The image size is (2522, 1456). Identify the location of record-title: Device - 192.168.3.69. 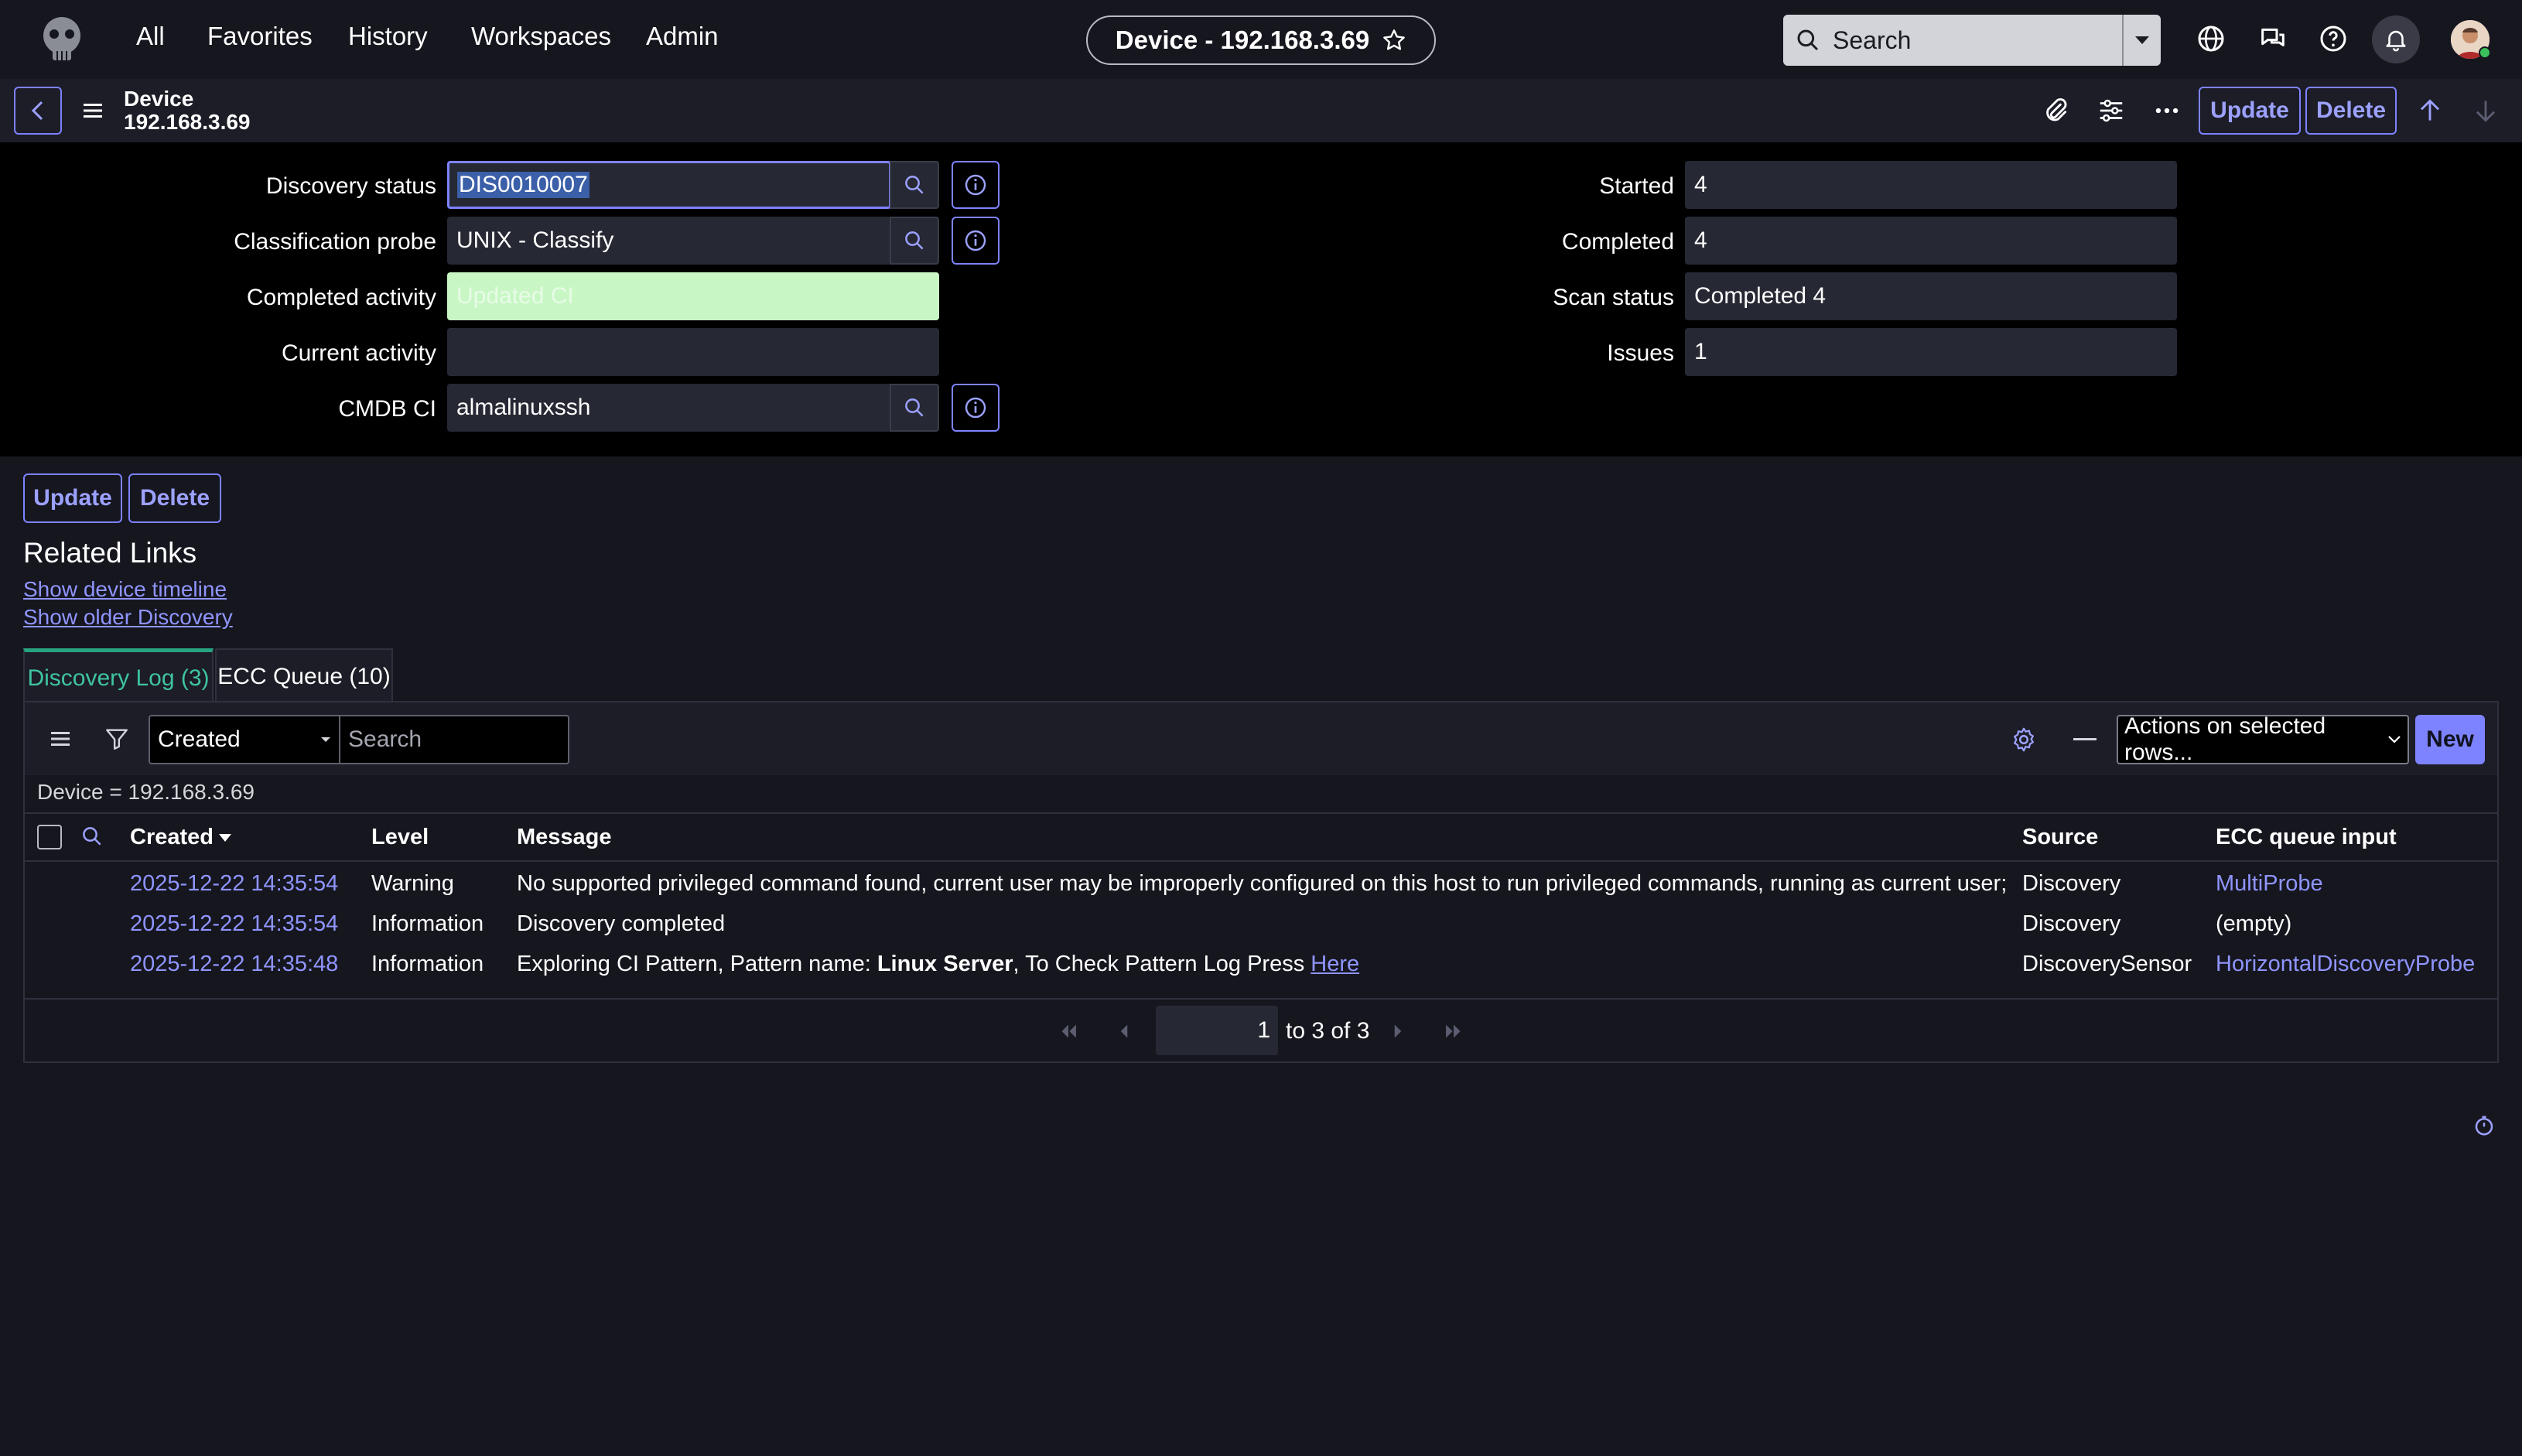
(1242, 40).